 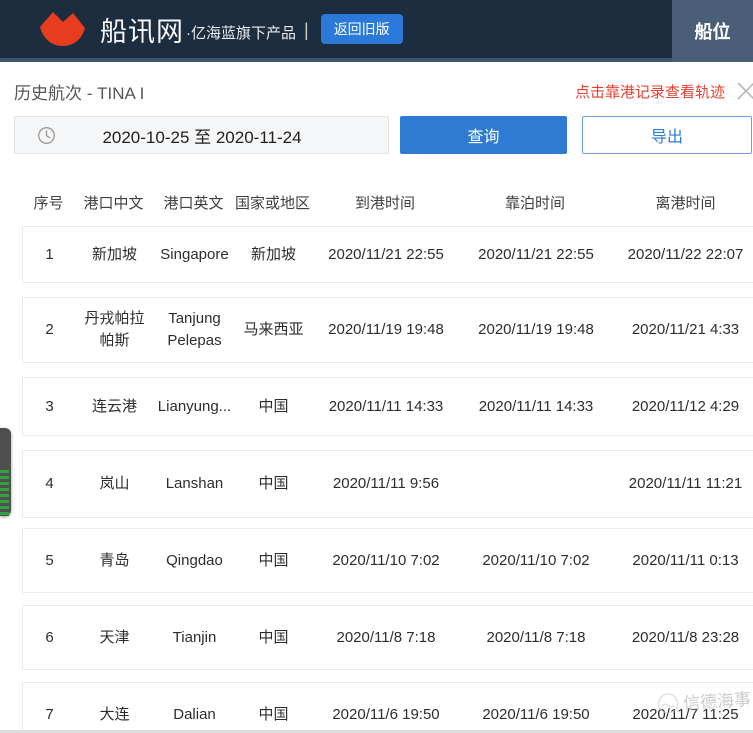 I want to click on cell-no: 1, so click(x=49, y=254).